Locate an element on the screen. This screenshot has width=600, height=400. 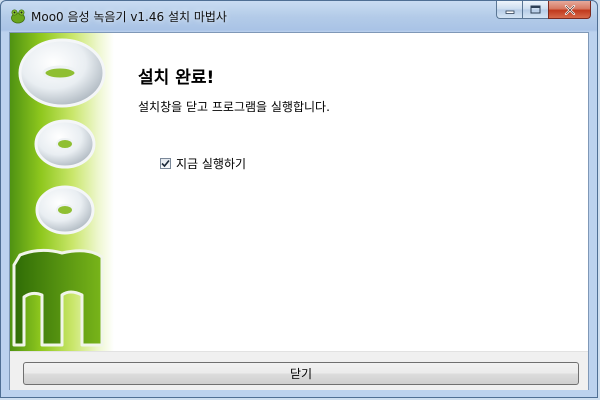
side-banner is located at coordinates (62, 192).